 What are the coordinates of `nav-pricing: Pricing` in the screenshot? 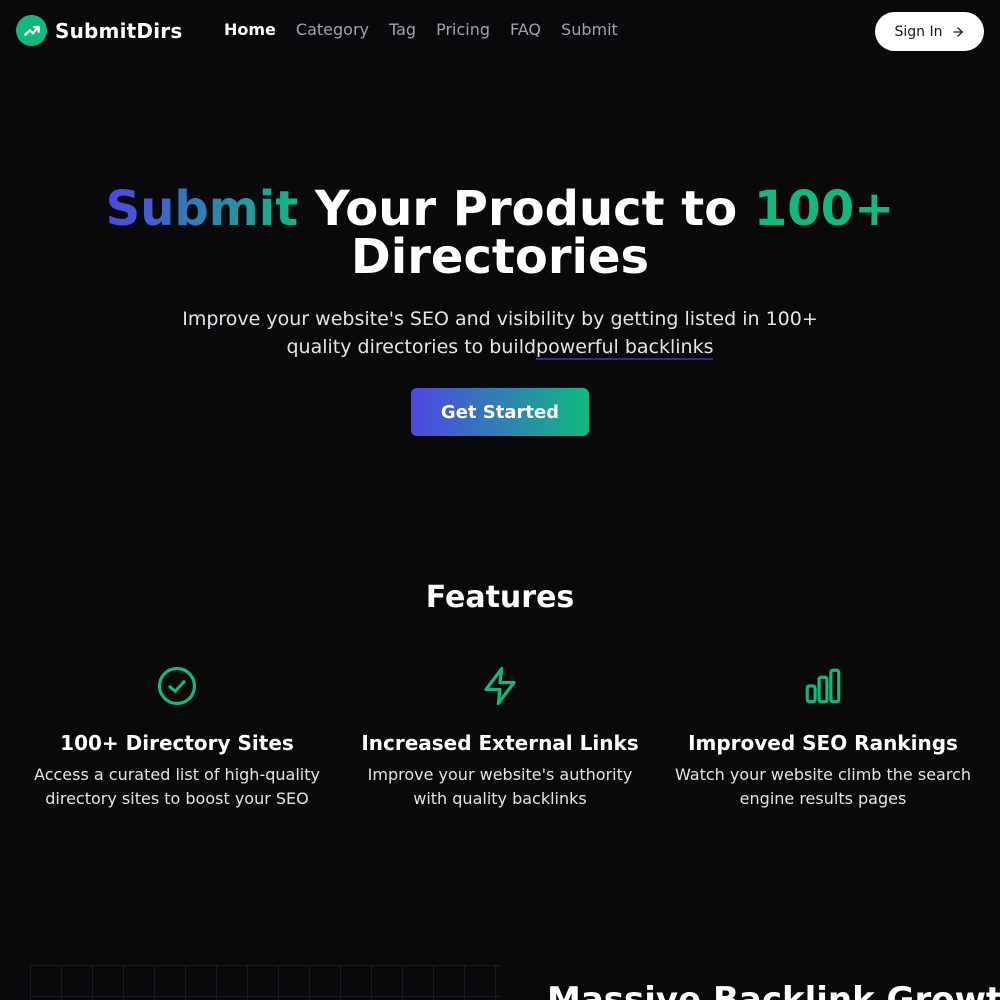 It's located at (463, 29).